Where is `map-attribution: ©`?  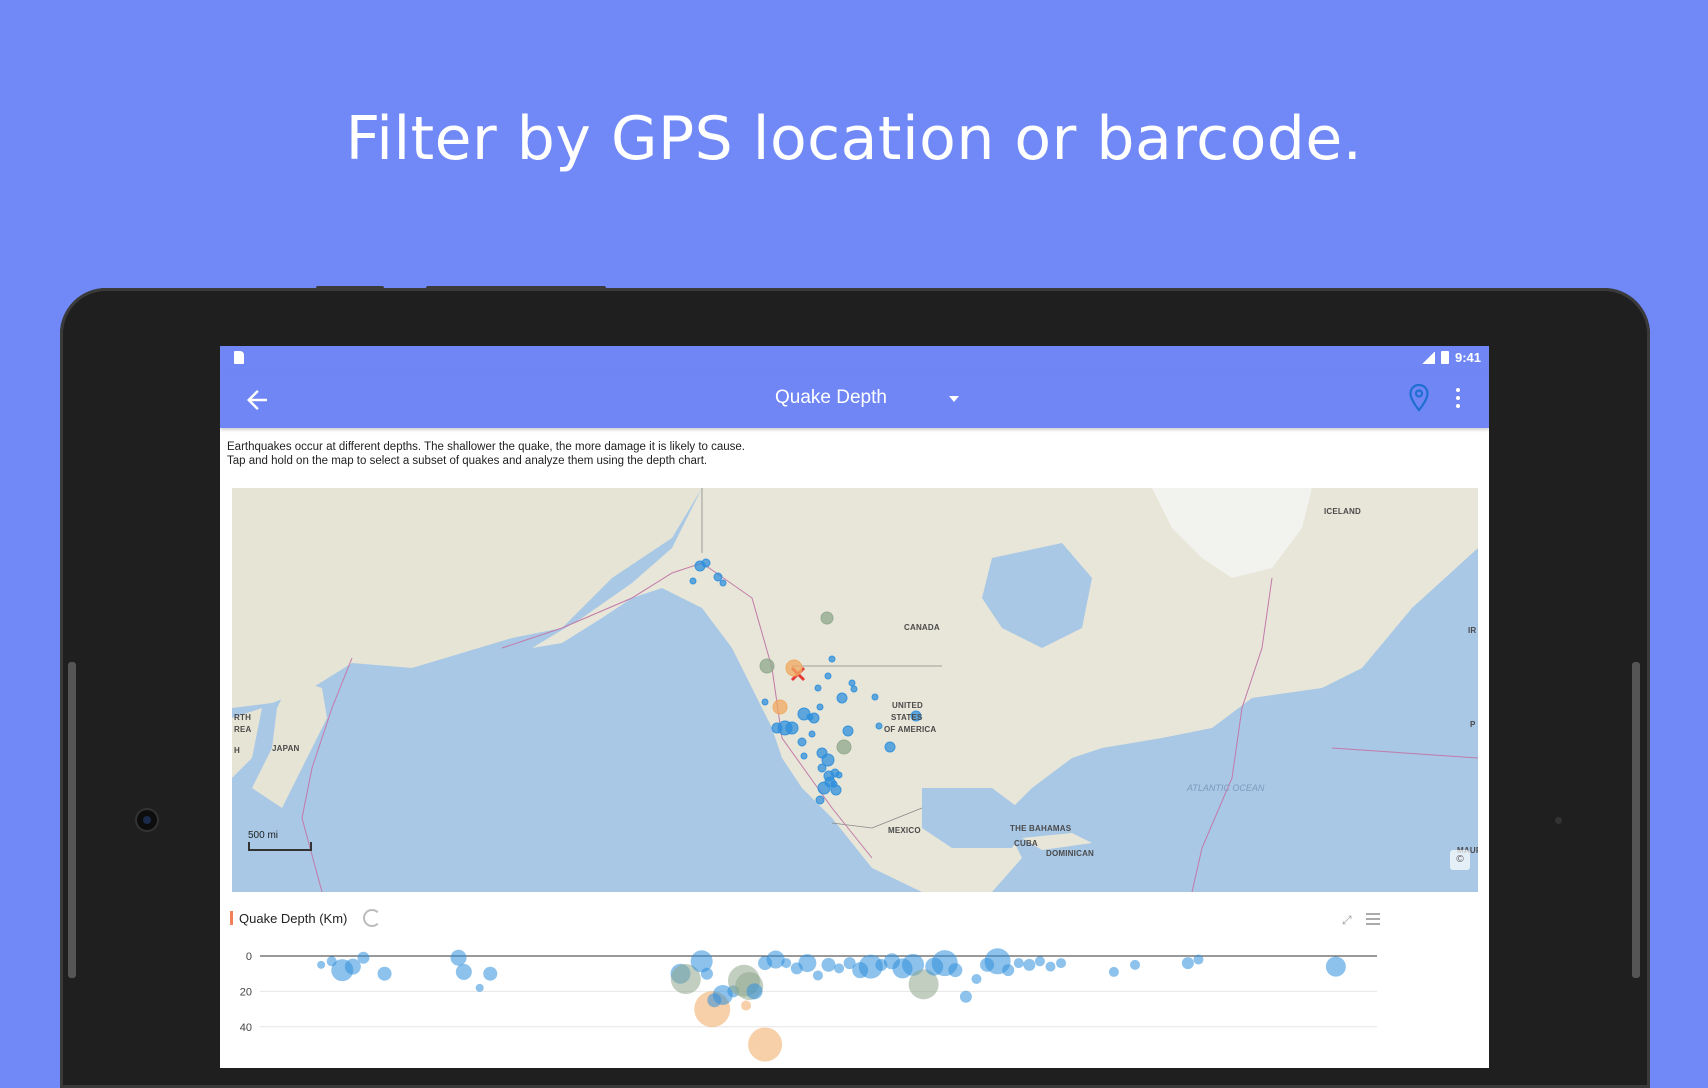 map-attribution: © is located at coordinates (1460, 860).